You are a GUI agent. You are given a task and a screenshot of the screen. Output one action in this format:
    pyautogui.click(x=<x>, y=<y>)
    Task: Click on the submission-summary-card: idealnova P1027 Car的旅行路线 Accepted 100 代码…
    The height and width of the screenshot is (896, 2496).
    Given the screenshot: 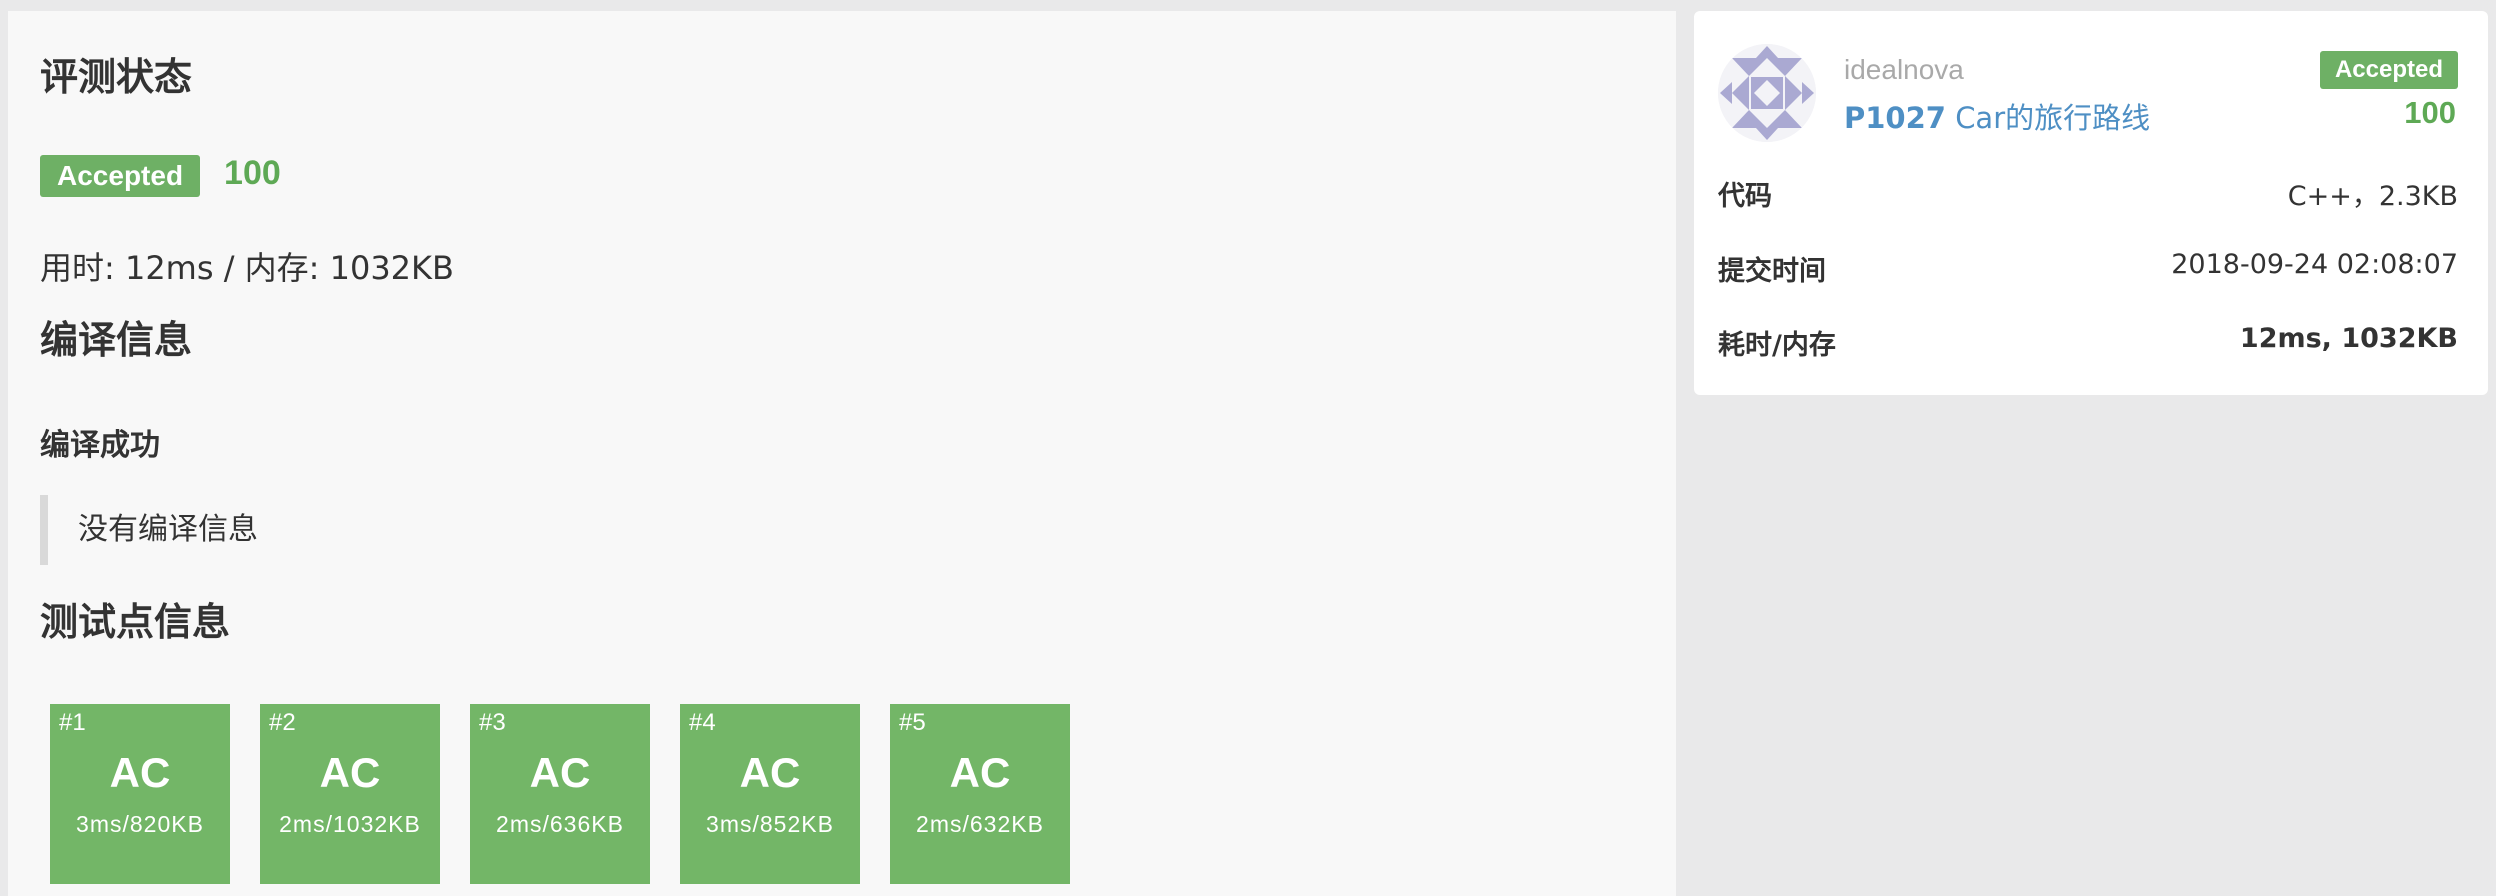 What is the action you would take?
    pyautogui.click(x=2091, y=203)
    